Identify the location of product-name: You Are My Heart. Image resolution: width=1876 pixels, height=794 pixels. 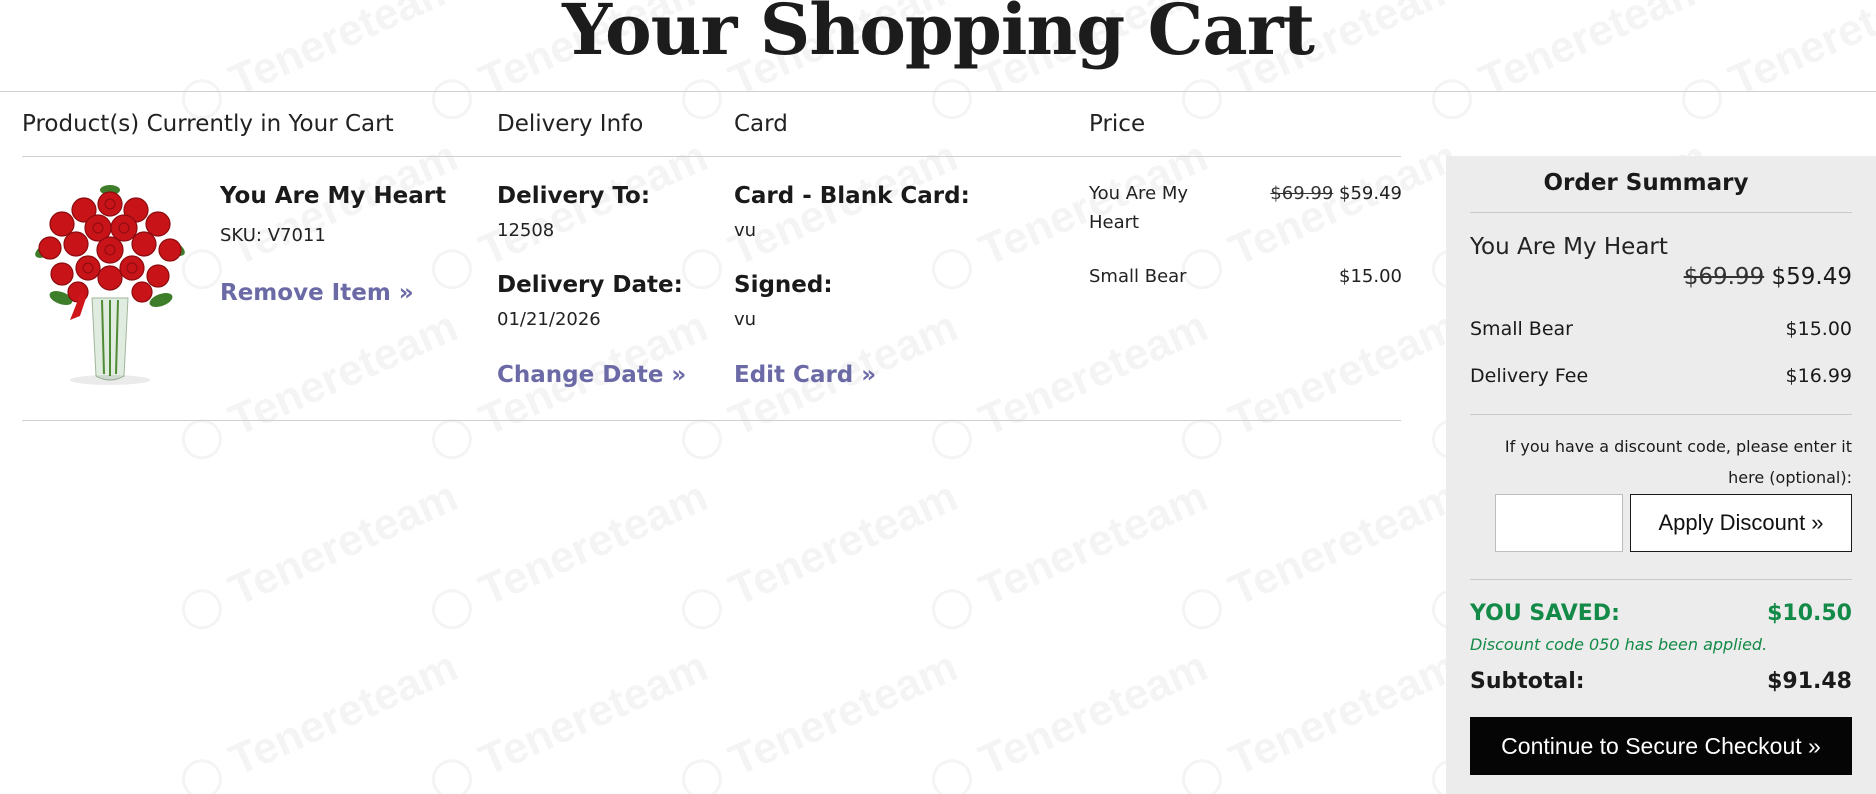
(333, 196).